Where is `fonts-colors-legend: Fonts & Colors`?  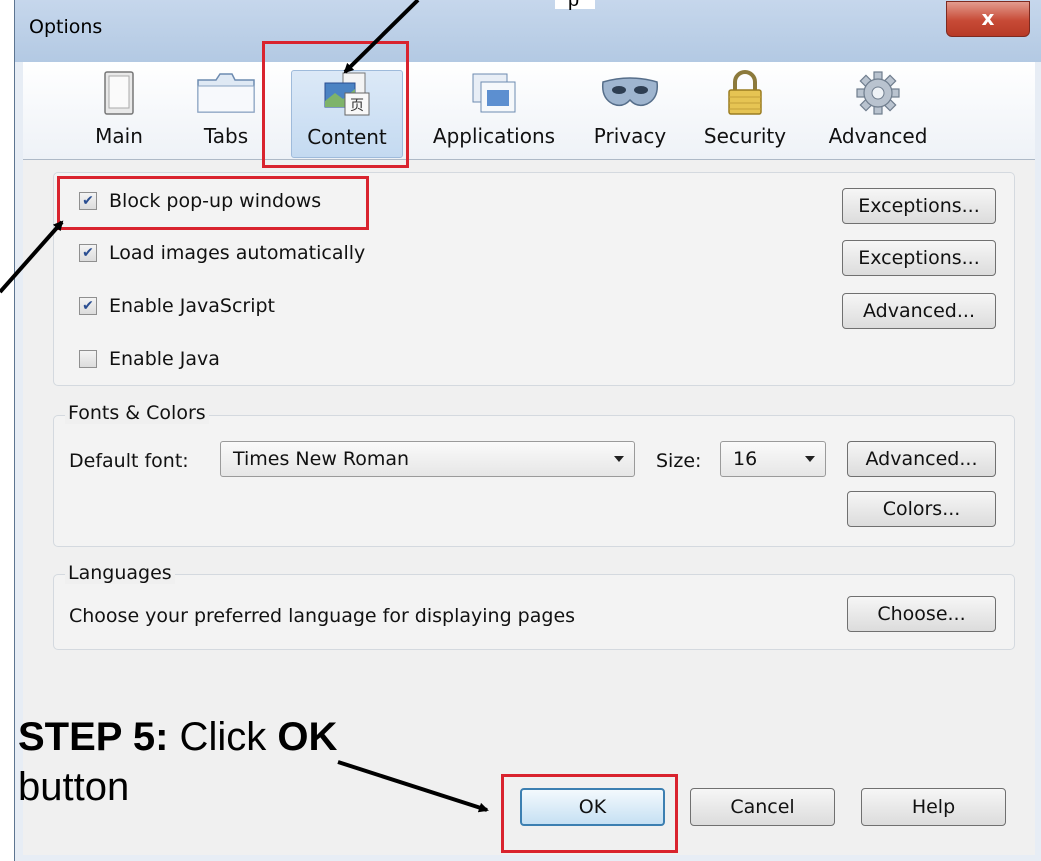 fonts-colors-legend: Fonts & Colors is located at coordinates (137, 413).